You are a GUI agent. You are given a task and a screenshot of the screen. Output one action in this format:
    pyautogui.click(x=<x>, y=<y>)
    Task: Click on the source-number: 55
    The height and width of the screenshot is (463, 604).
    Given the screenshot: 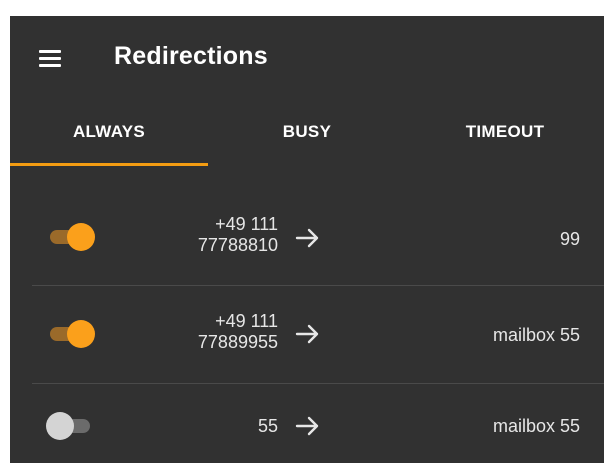 What is the action you would take?
    pyautogui.click(x=268, y=426)
    